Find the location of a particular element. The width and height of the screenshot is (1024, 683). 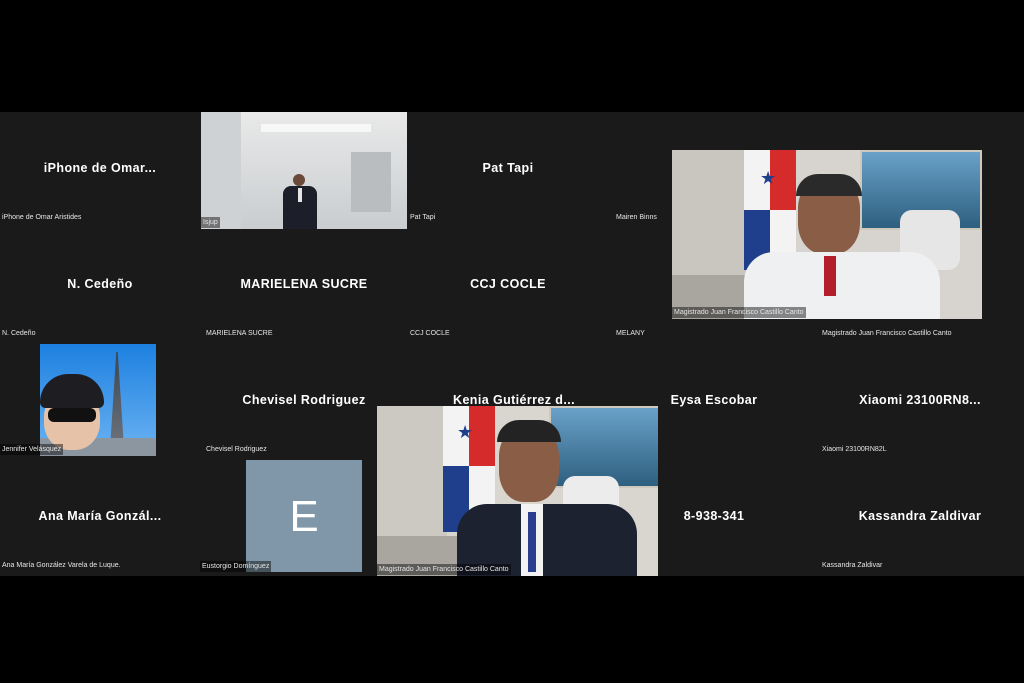

participant-label: MELANY is located at coordinates (630, 333).